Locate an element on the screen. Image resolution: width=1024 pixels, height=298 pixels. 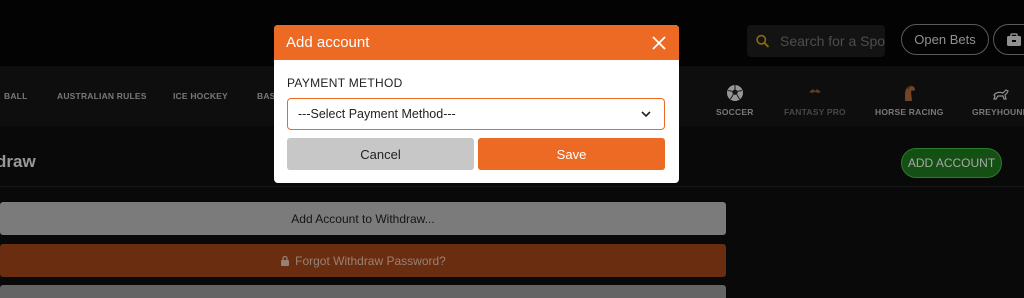
modal-header: Add account is located at coordinates (476, 42).